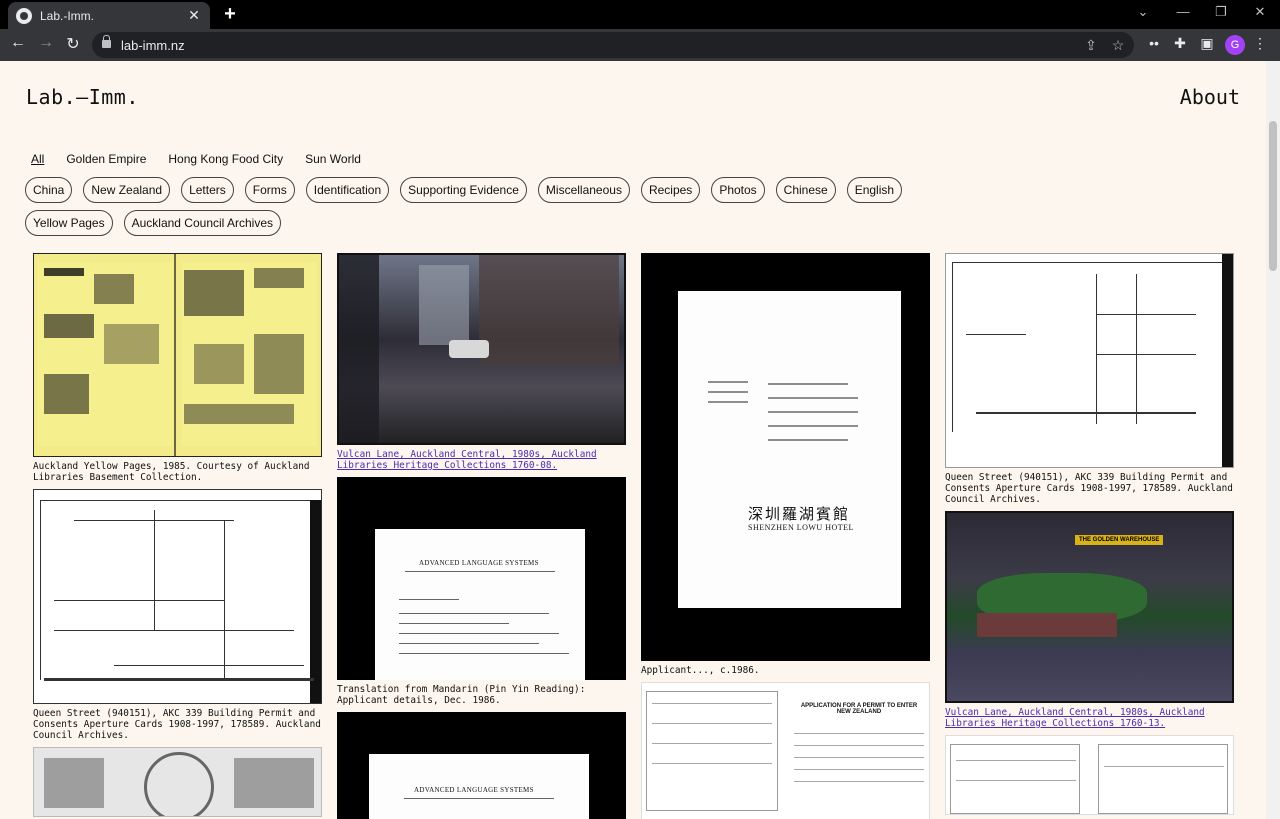 The height and width of the screenshot is (819, 1280). Describe the element at coordinates (801, 527) in the screenshot. I see `hotel-name-english: SHENZHEN LOWU HOTEL` at that location.